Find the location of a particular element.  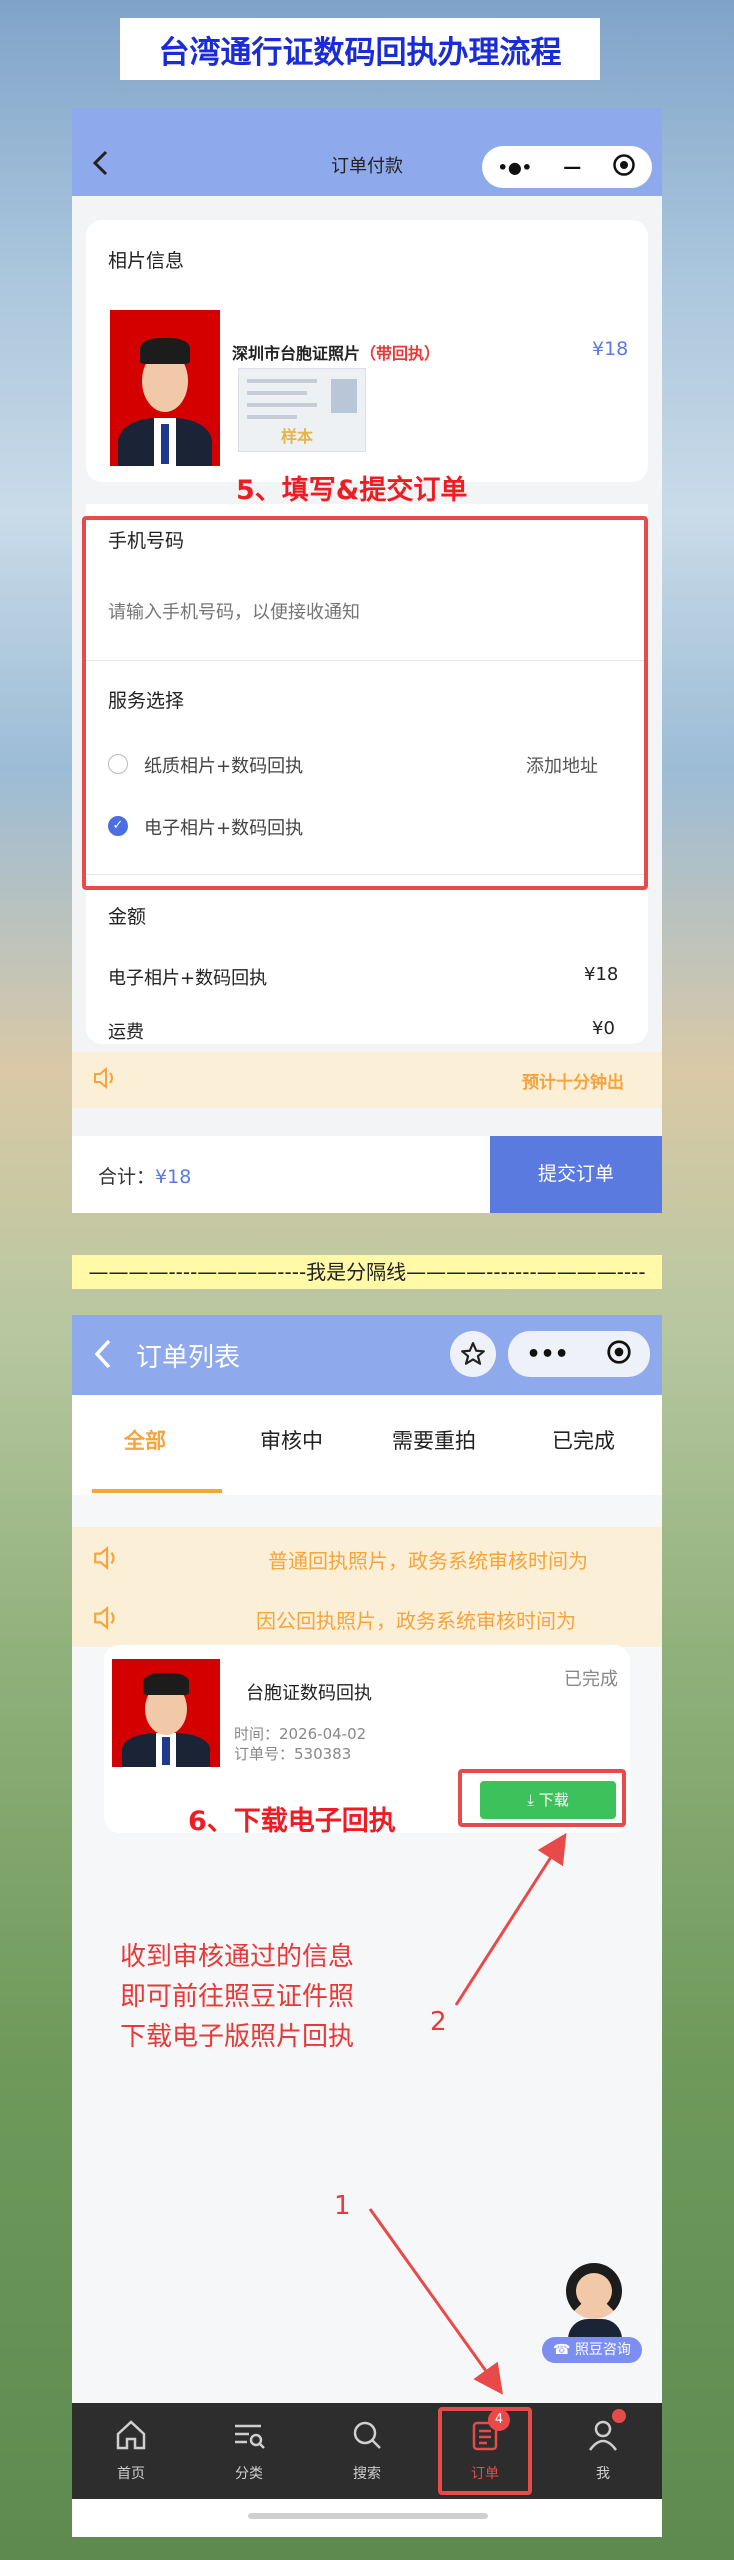

nav-home: 首页 is located at coordinates (131, 2451).